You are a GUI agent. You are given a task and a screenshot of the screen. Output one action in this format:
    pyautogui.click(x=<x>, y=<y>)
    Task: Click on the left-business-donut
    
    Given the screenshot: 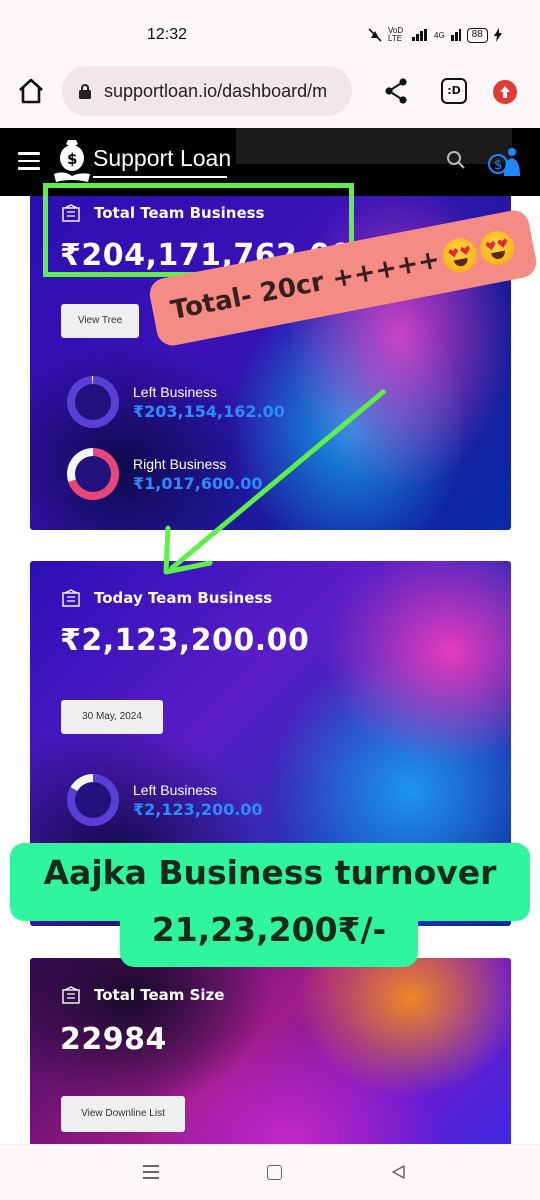 What is the action you would take?
    pyautogui.click(x=93, y=402)
    